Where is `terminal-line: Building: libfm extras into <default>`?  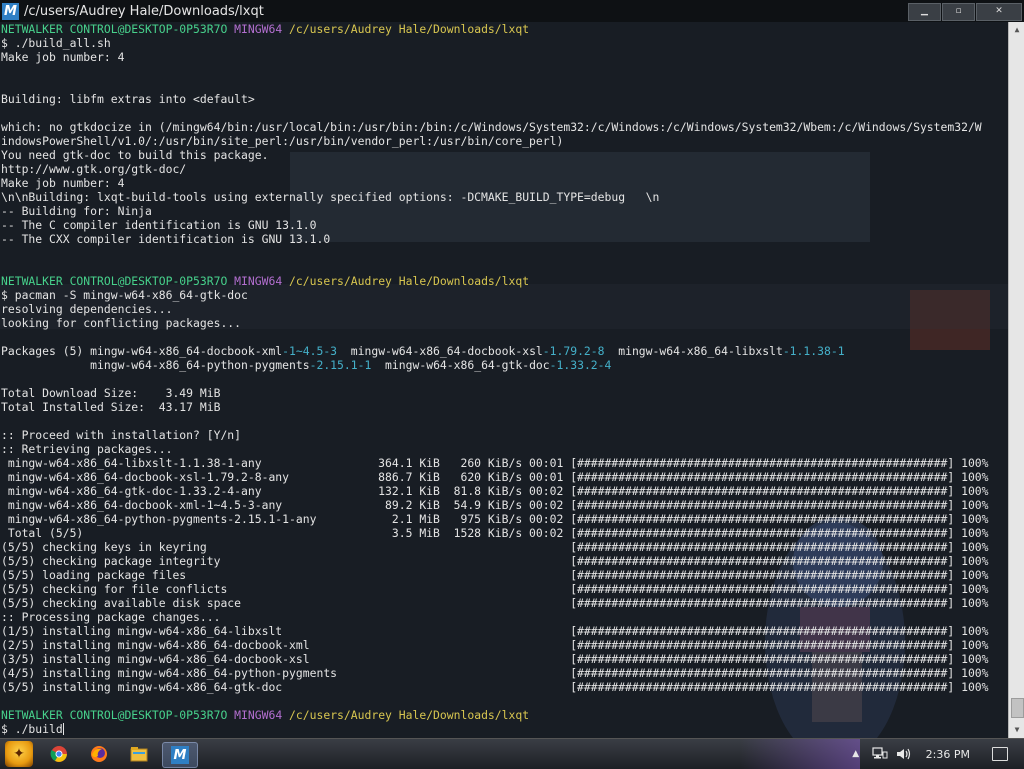 terminal-line: Building: libfm extras into <default> is located at coordinates (495, 99).